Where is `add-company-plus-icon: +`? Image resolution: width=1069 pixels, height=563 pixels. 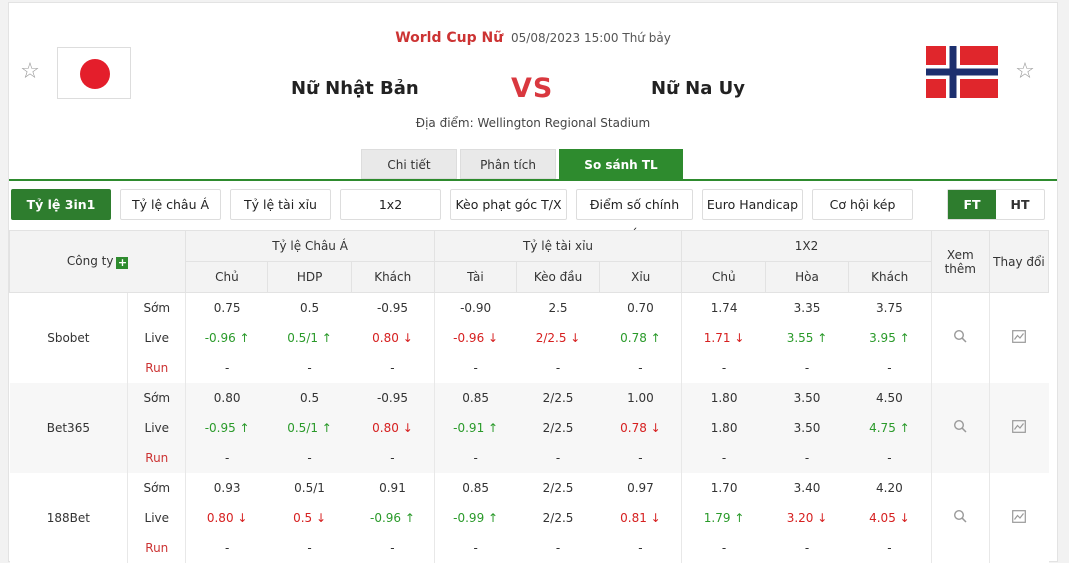 add-company-plus-icon: + is located at coordinates (122, 263).